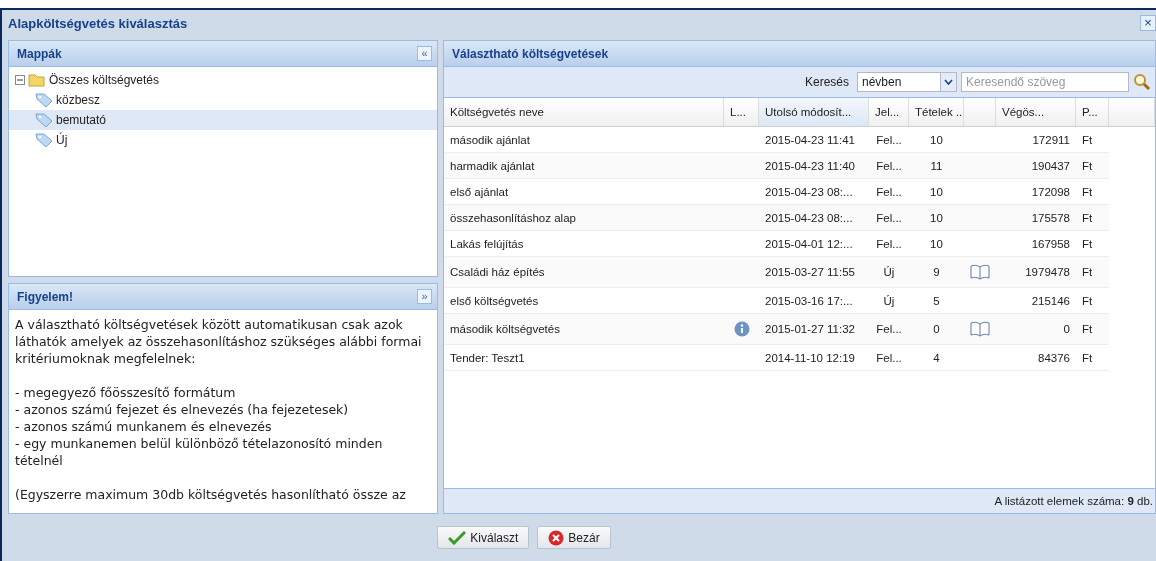  What do you see at coordinates (826, 82) in the screenshot?
I see `search-label: Keresés` at bounding box center [826, 82].